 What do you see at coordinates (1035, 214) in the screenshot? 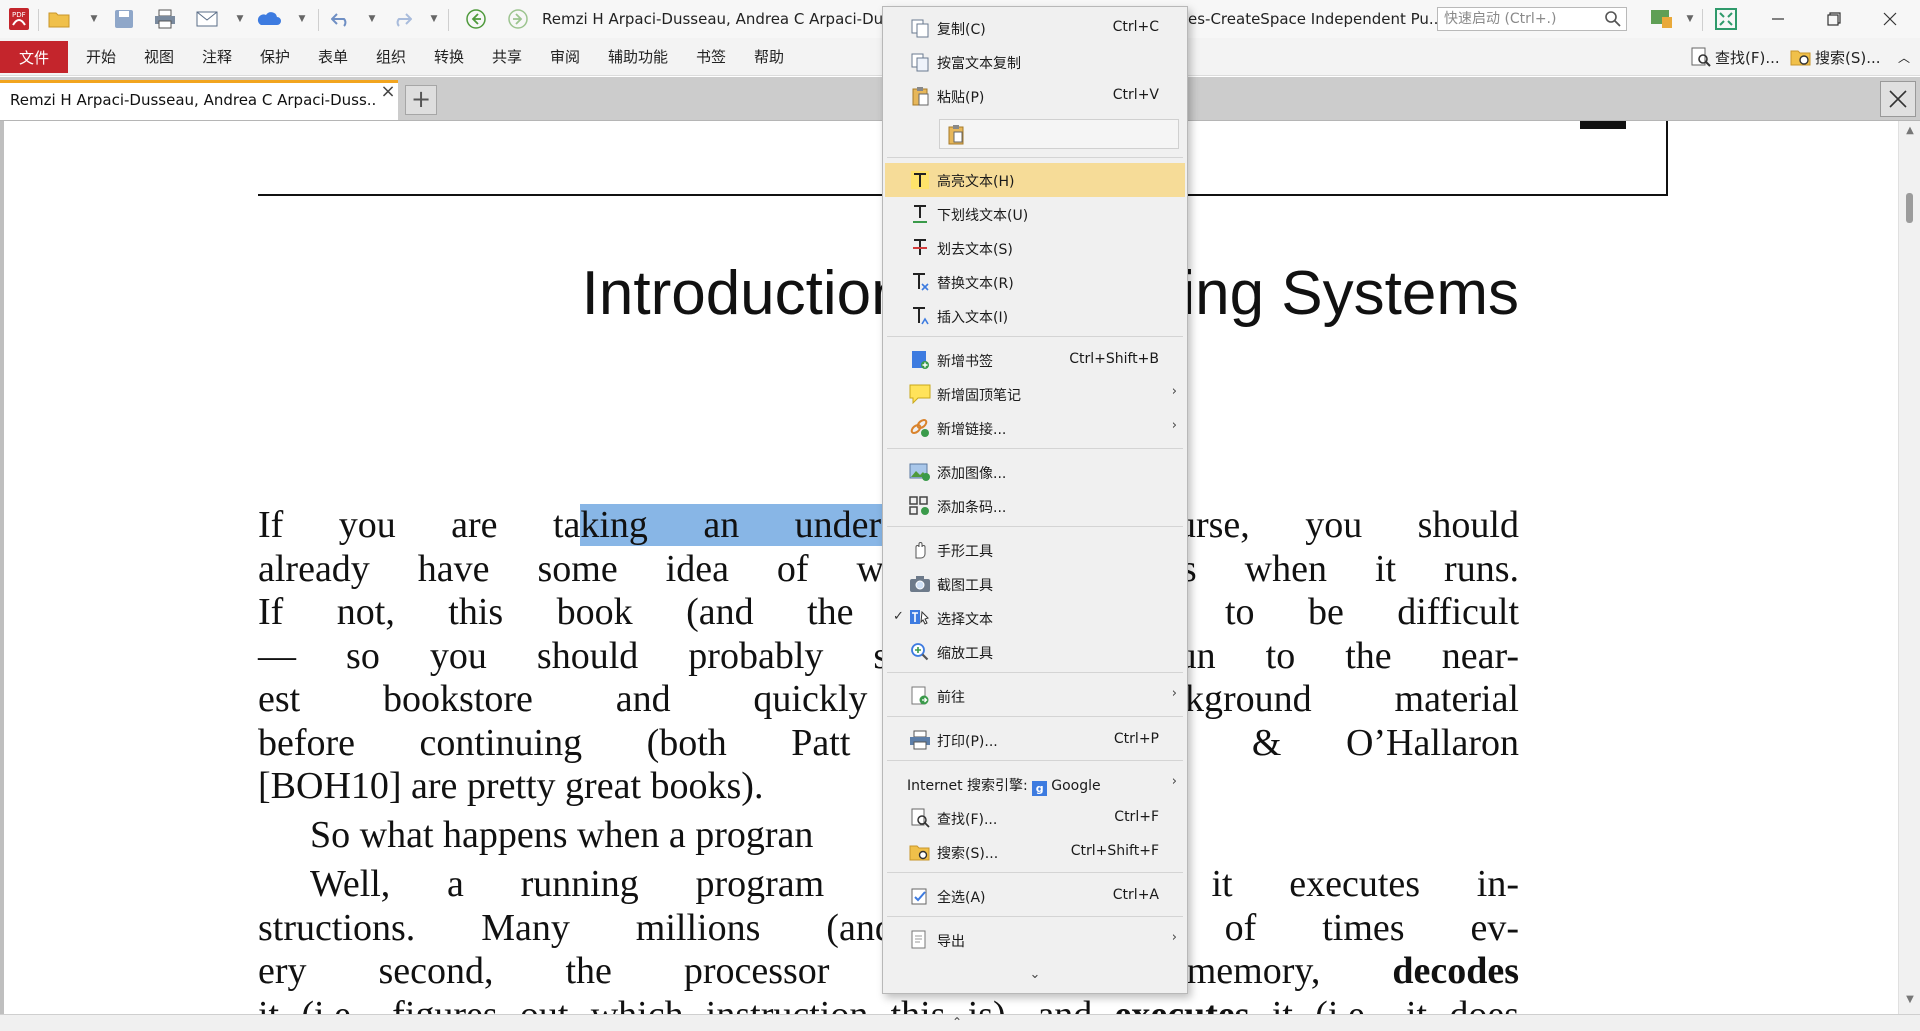
I see `menu-item-underline-text: 下划线文本(U)` at bounding box center [1035, 214].